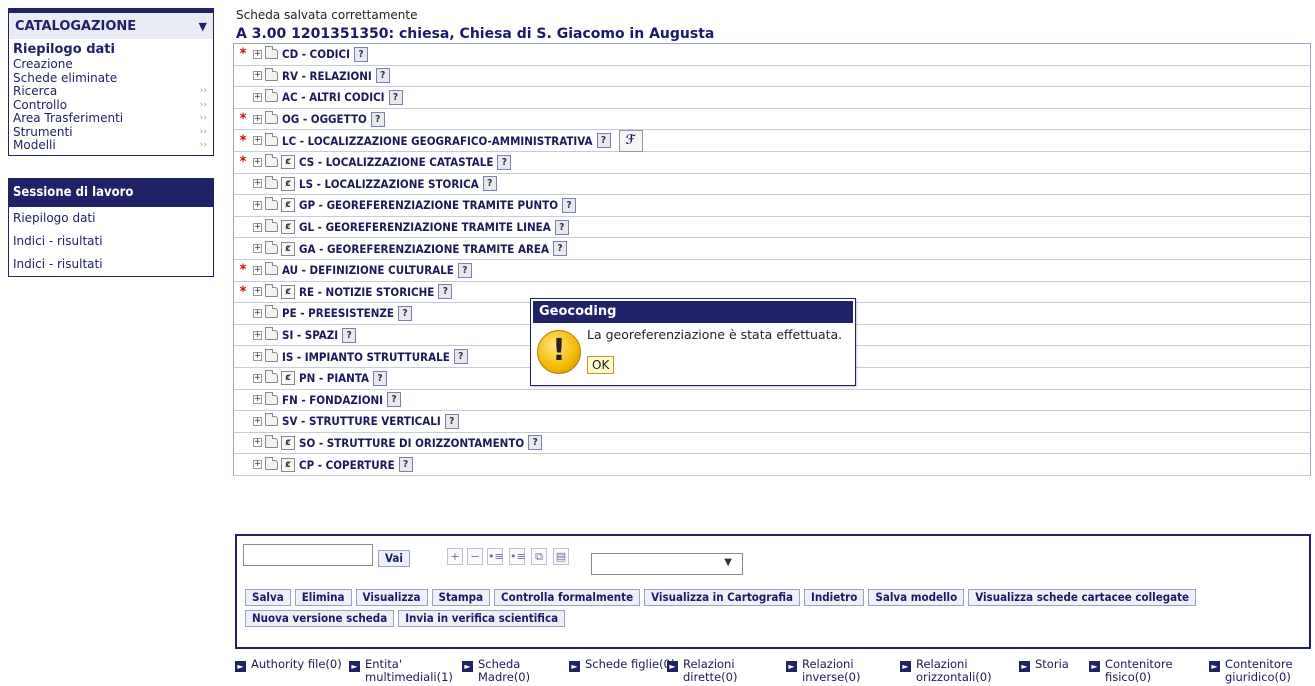 This screenshot has width=1315, height=686. I want to click on section-label: RV - RELAZIONI, so click(327, 76).